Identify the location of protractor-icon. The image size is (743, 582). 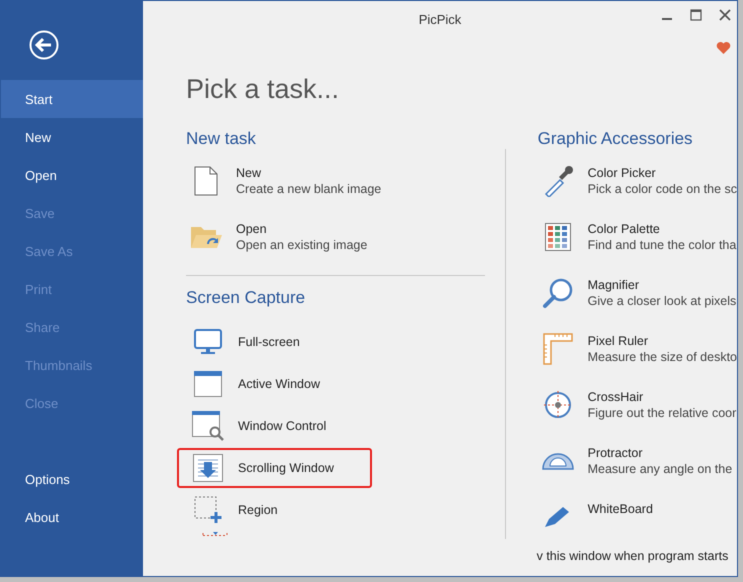
(558, 461).